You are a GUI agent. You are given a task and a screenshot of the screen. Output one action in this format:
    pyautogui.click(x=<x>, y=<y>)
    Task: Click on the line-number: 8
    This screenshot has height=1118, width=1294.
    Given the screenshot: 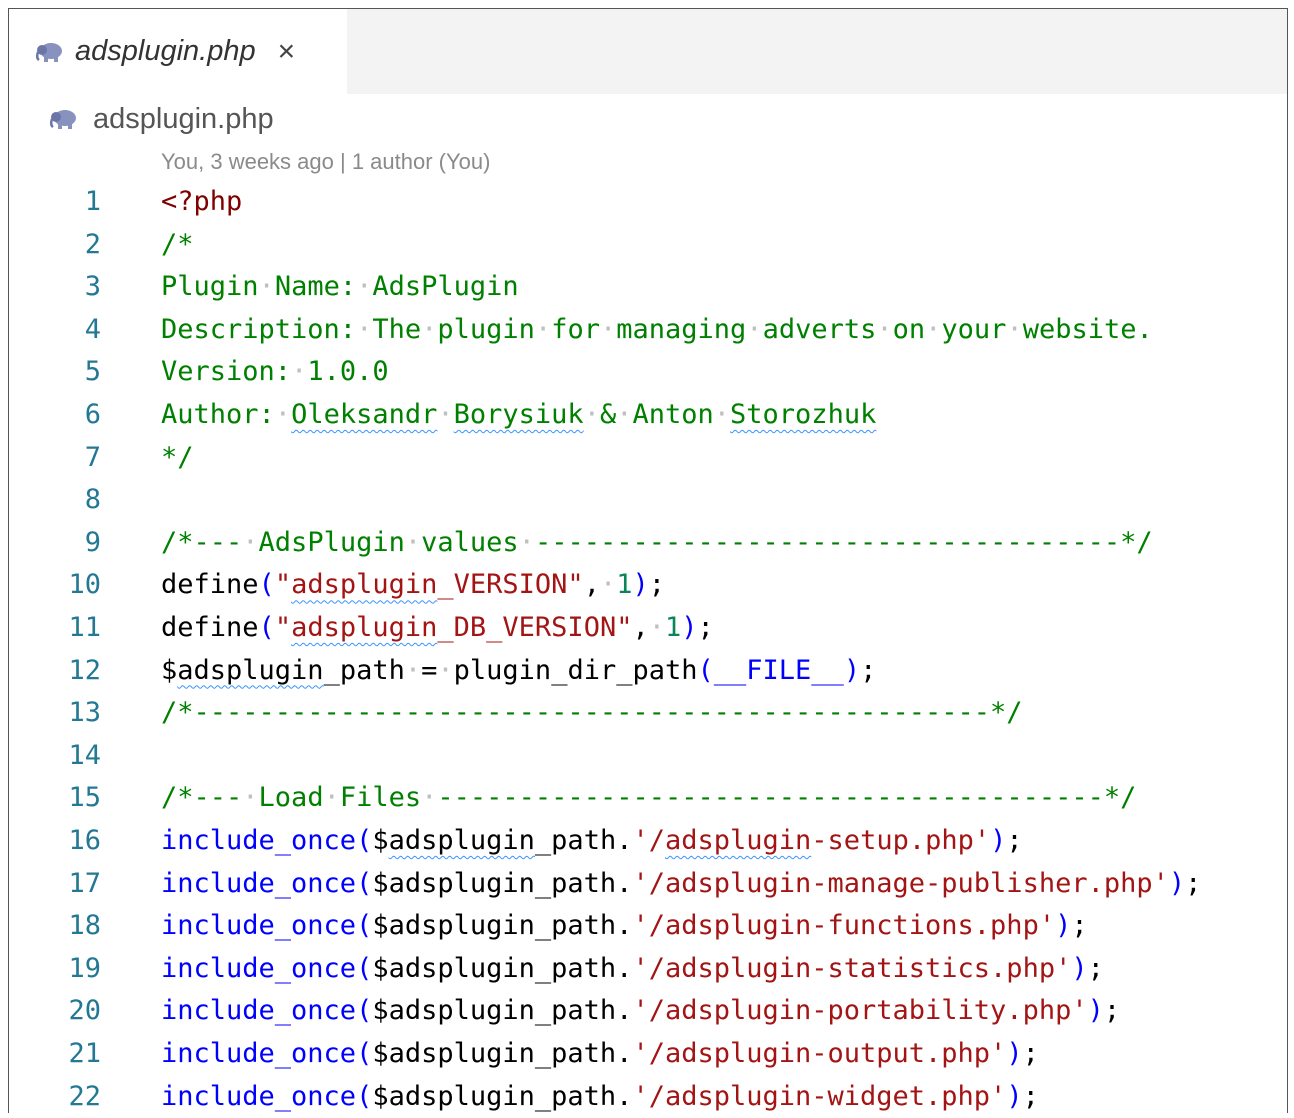 What is the action you would take?
    pyautogui.click(x=92, y=500)
    